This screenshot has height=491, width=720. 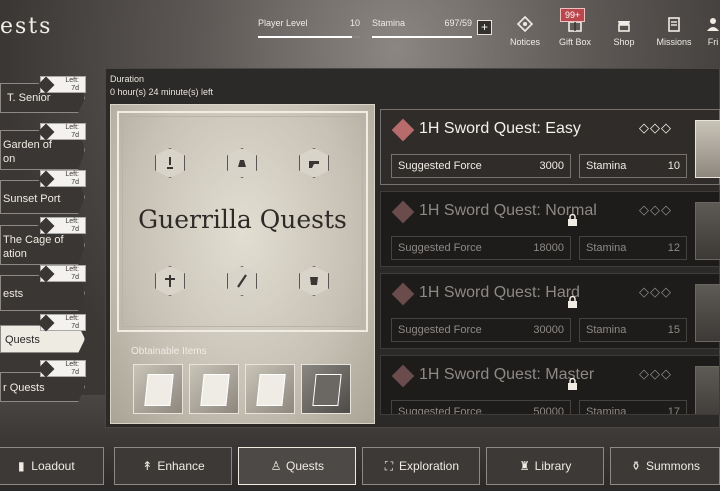 What do you see at coordinates (283, 23) in the screenshot?
I see `player-level-label: Player Level` at bounding box center [283, 23].